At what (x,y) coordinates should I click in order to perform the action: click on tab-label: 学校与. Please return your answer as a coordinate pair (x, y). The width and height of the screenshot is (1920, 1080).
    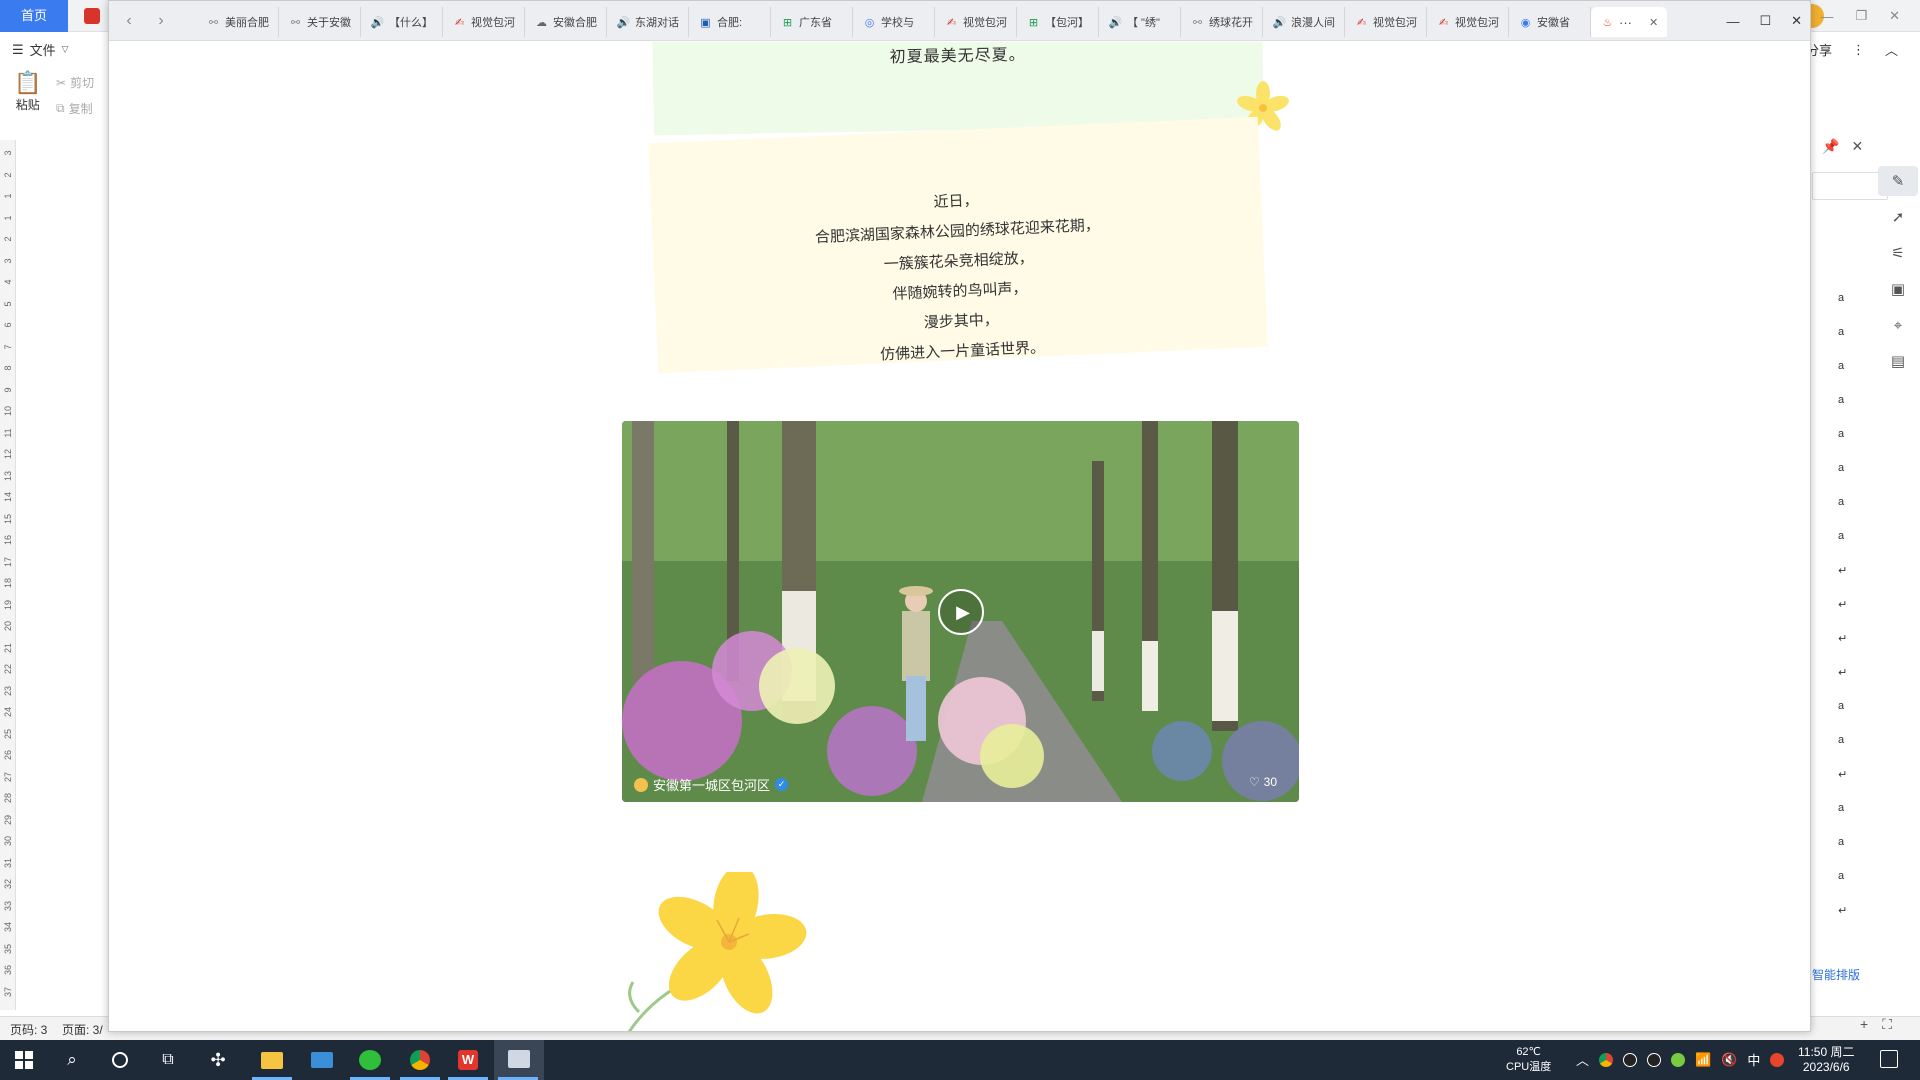
    Looking at the image, I should click on (897, 23).